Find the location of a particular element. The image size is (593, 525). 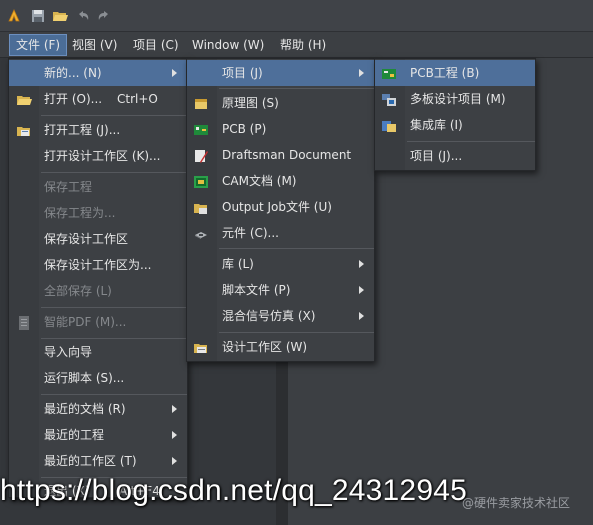

shortcut-label: Ctrl+O is located at coordinates (137, 99).